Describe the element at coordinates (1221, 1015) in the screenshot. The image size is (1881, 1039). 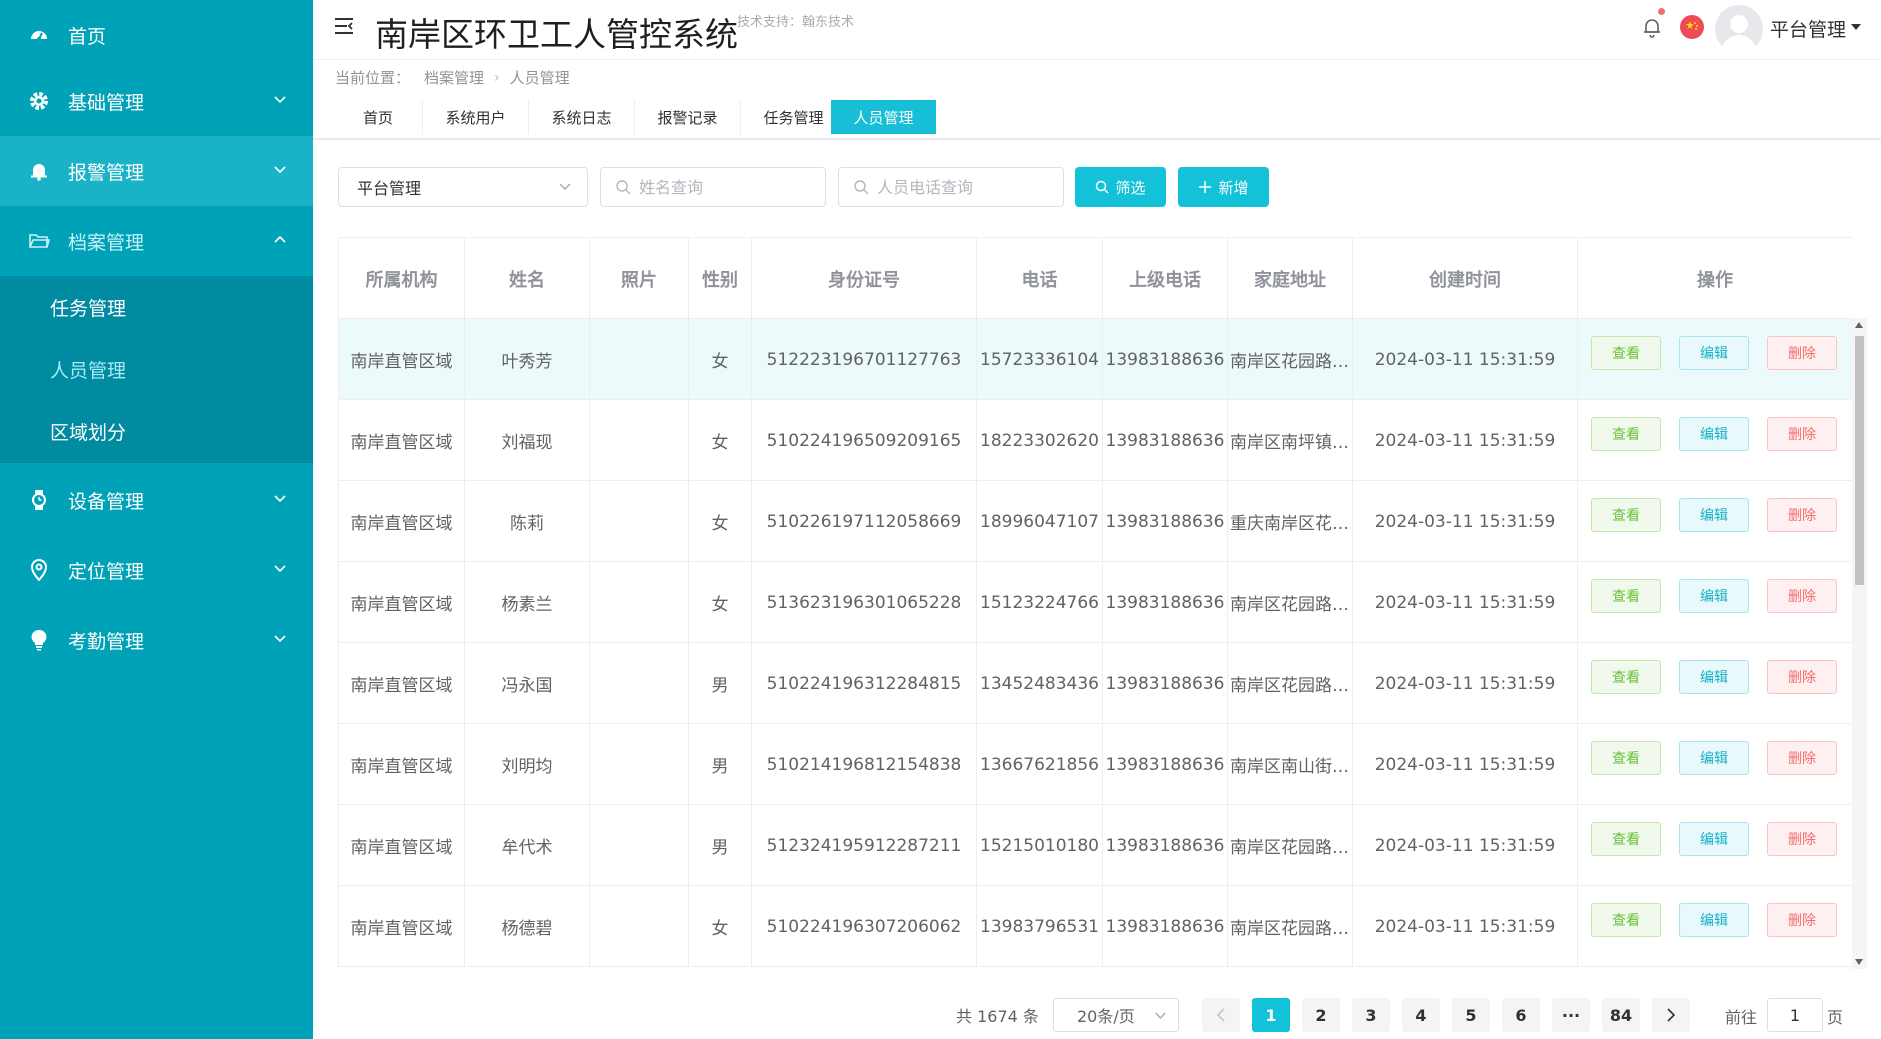
I see `prev-page-button` at that location.